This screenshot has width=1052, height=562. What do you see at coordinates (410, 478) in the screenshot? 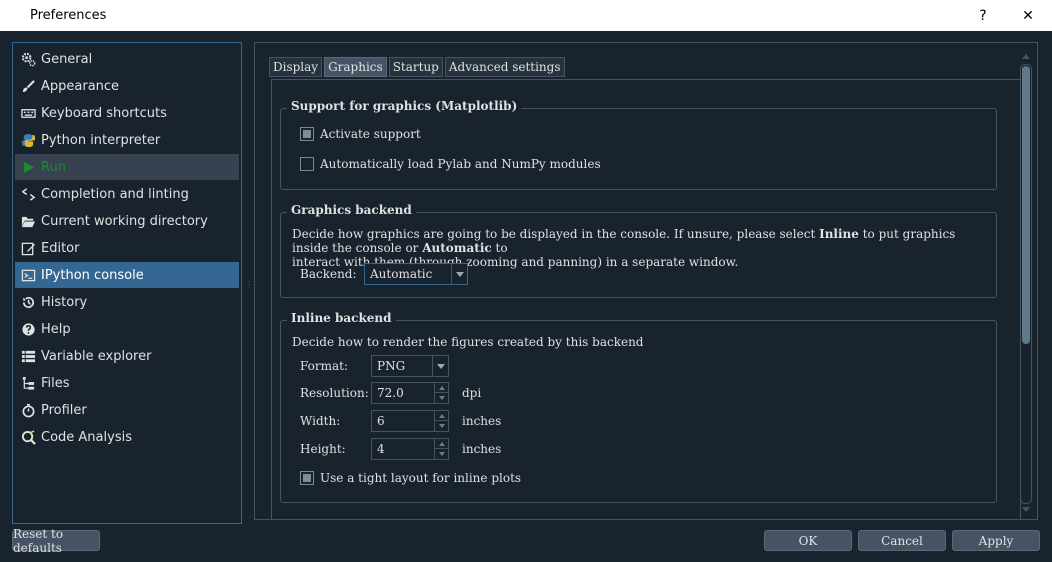
I see `tight-layout-checkbox: Use a tight layout for inline plots` at bounding box center [410, 478].